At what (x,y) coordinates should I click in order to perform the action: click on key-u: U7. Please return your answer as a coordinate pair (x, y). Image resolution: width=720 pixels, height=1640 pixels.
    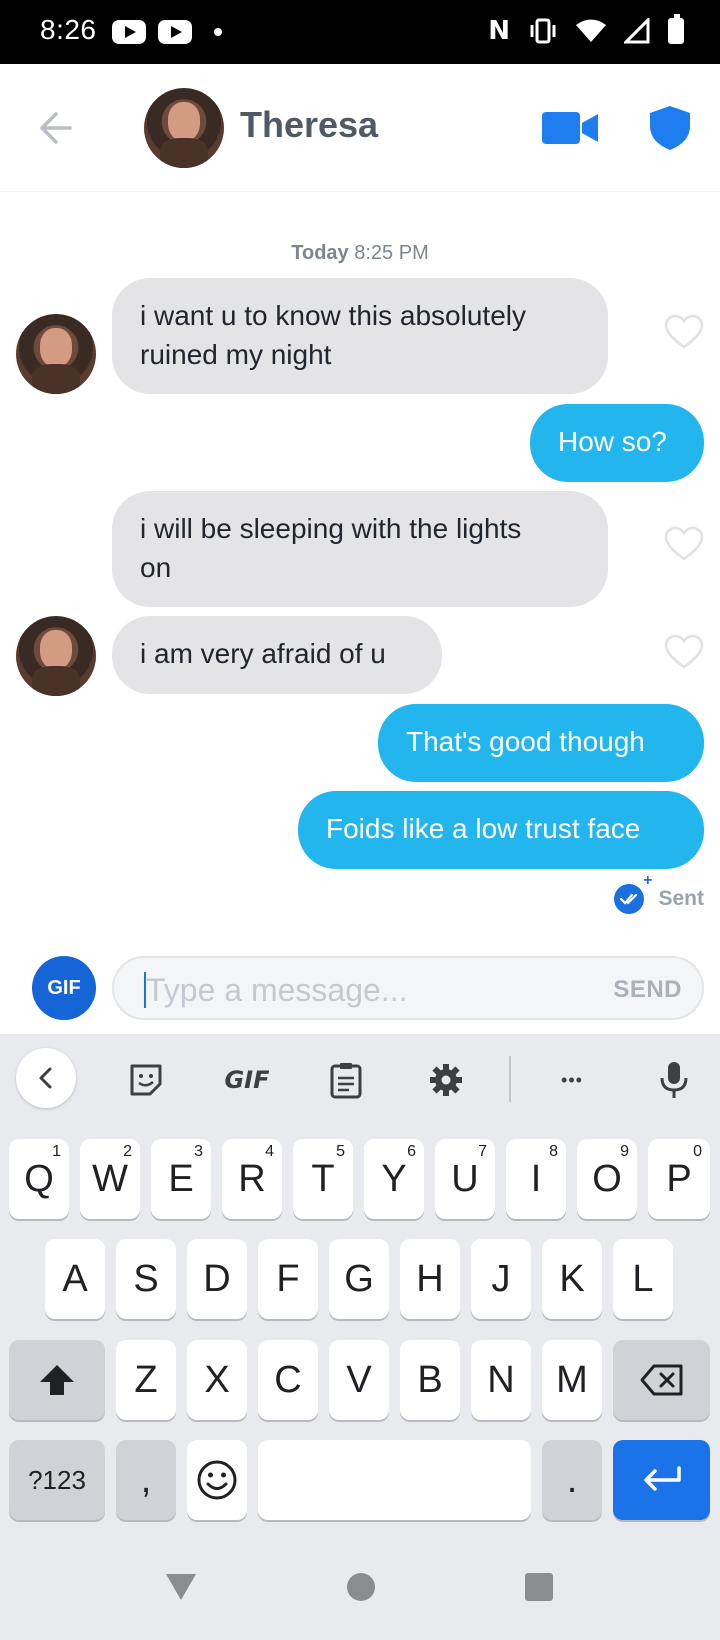
    Looking at the image, I should click on (465, 1179).